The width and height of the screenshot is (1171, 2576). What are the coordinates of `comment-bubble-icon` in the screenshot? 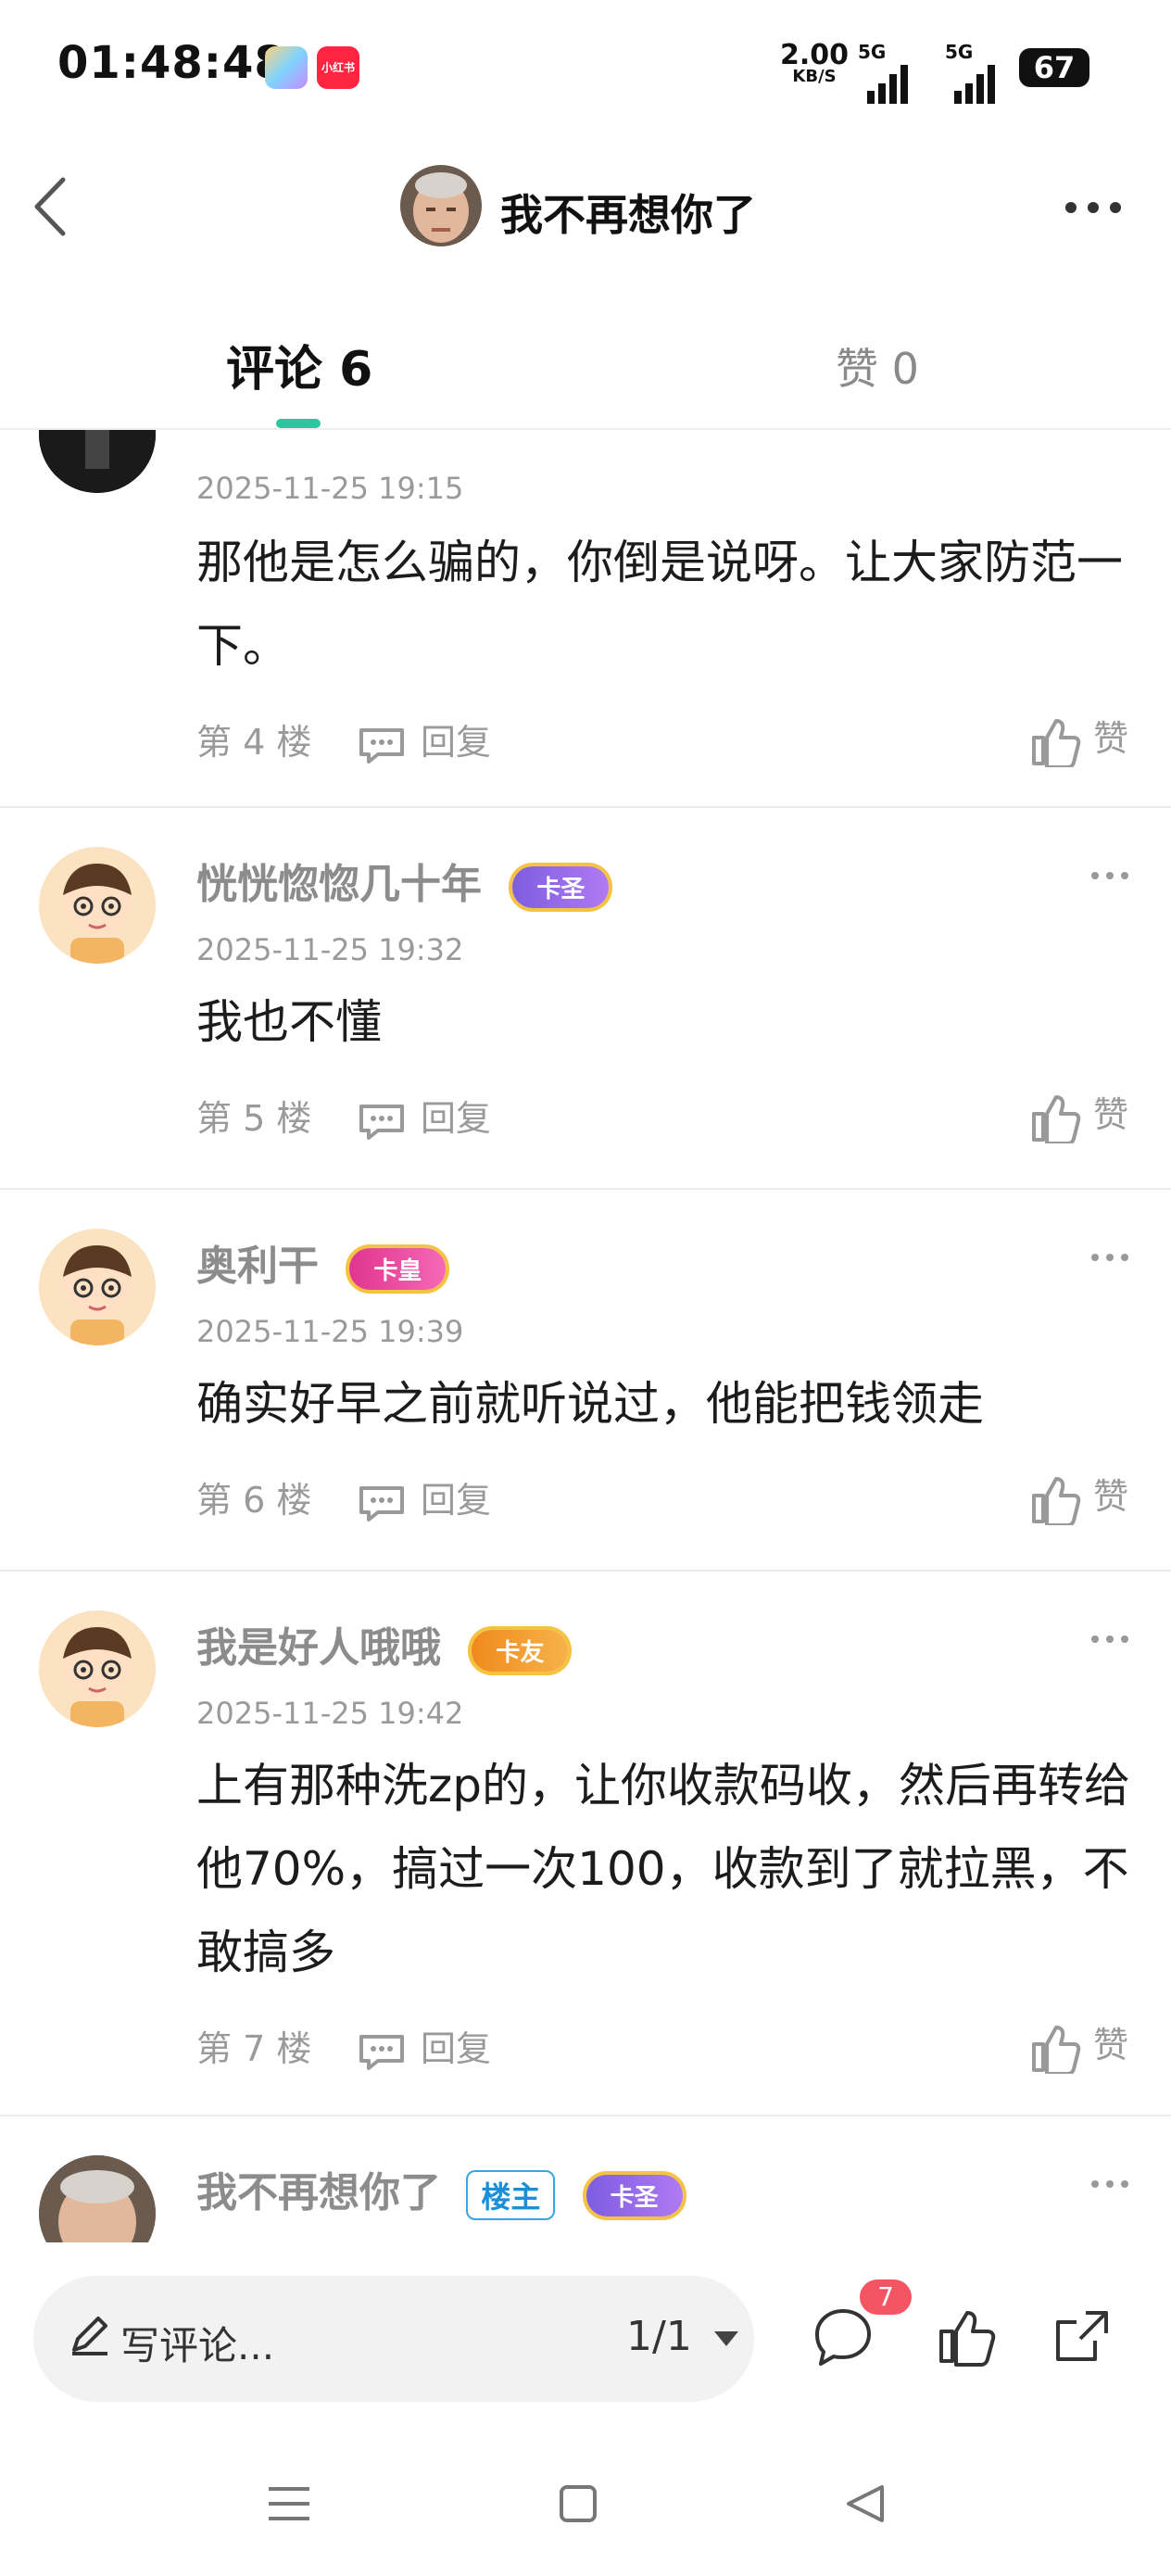 It's located at (843, 2337).